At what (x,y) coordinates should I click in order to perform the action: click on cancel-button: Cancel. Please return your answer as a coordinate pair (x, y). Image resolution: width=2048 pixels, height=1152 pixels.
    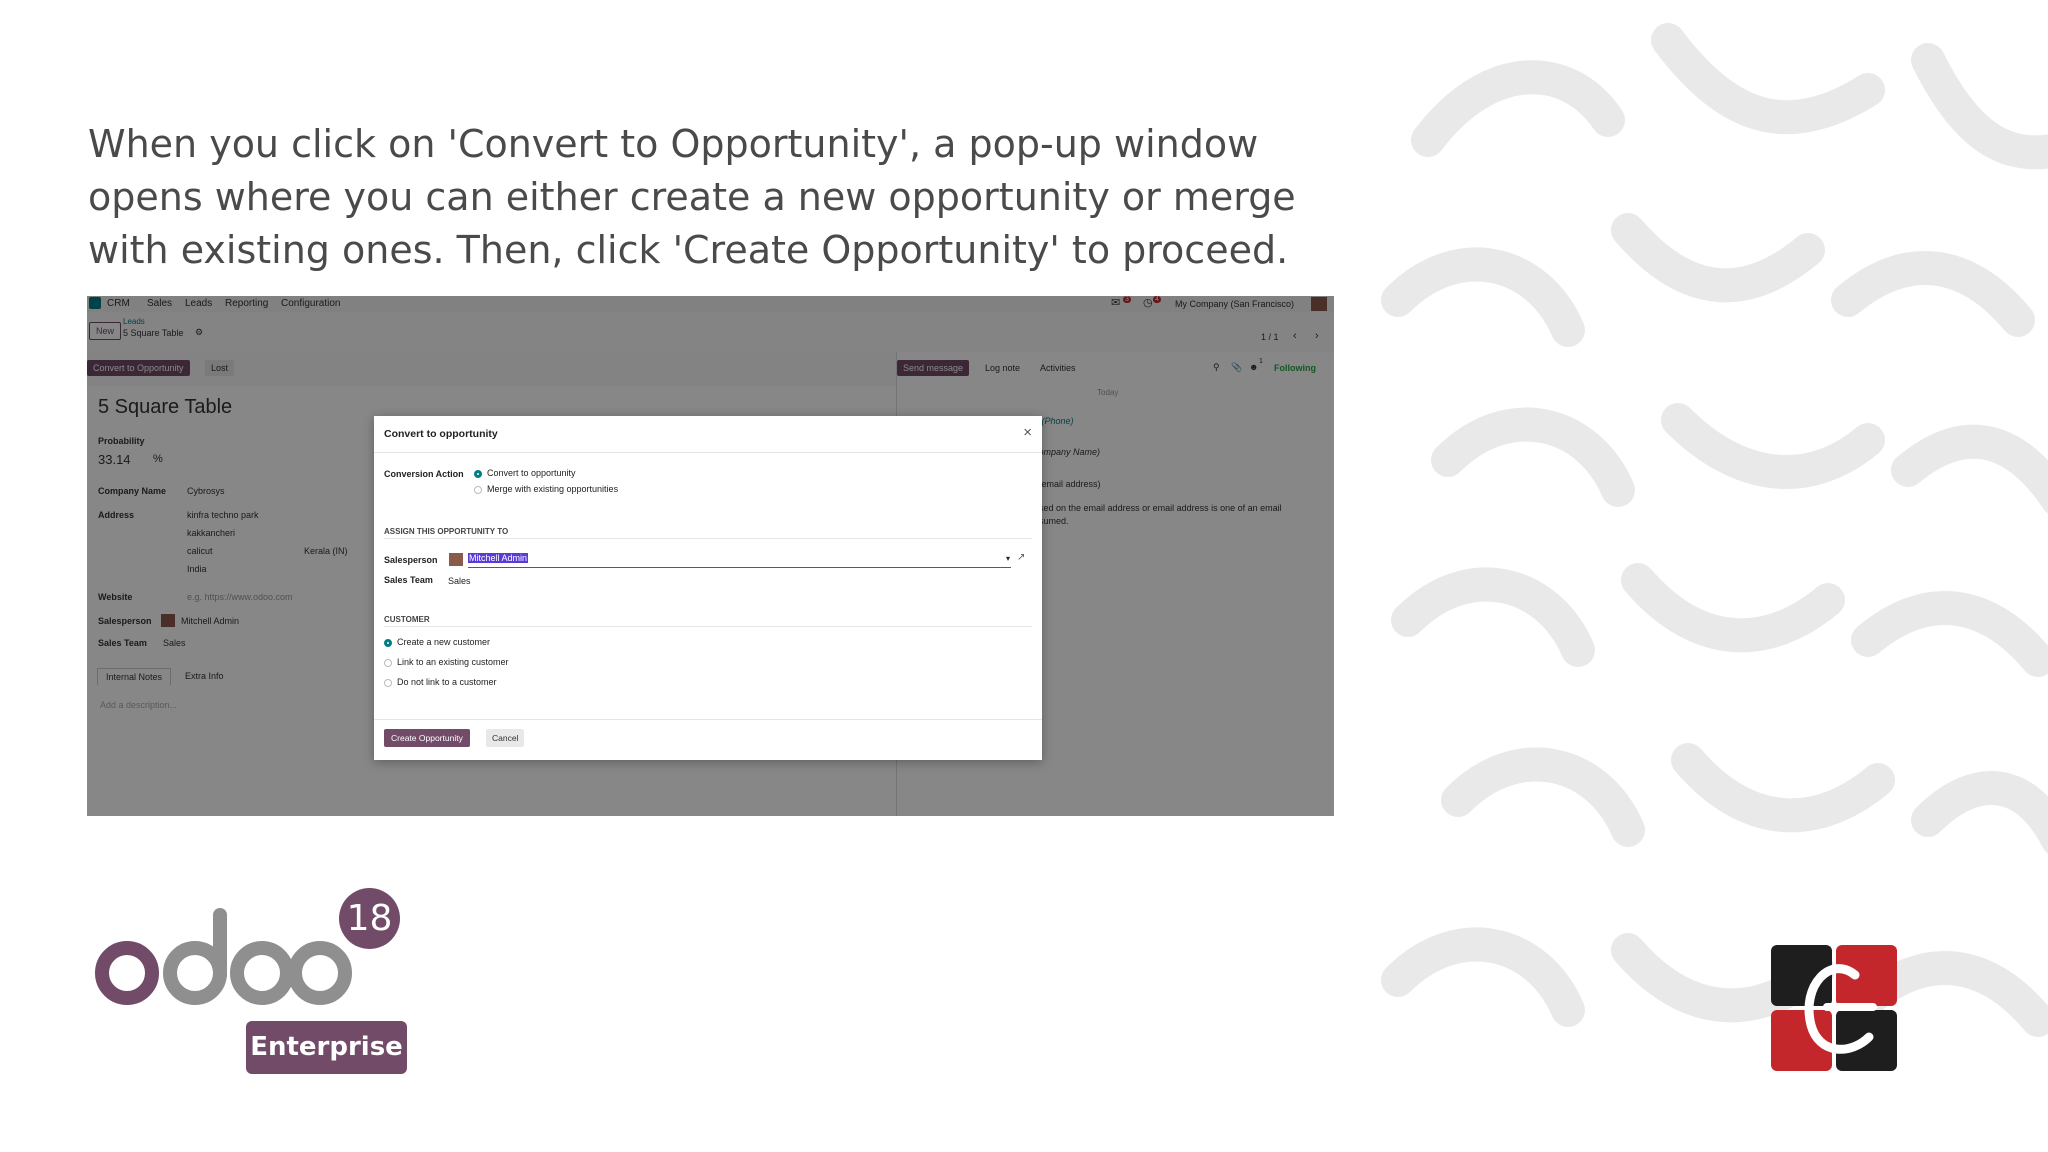
    Looking at the image, I should click on (505, 738).